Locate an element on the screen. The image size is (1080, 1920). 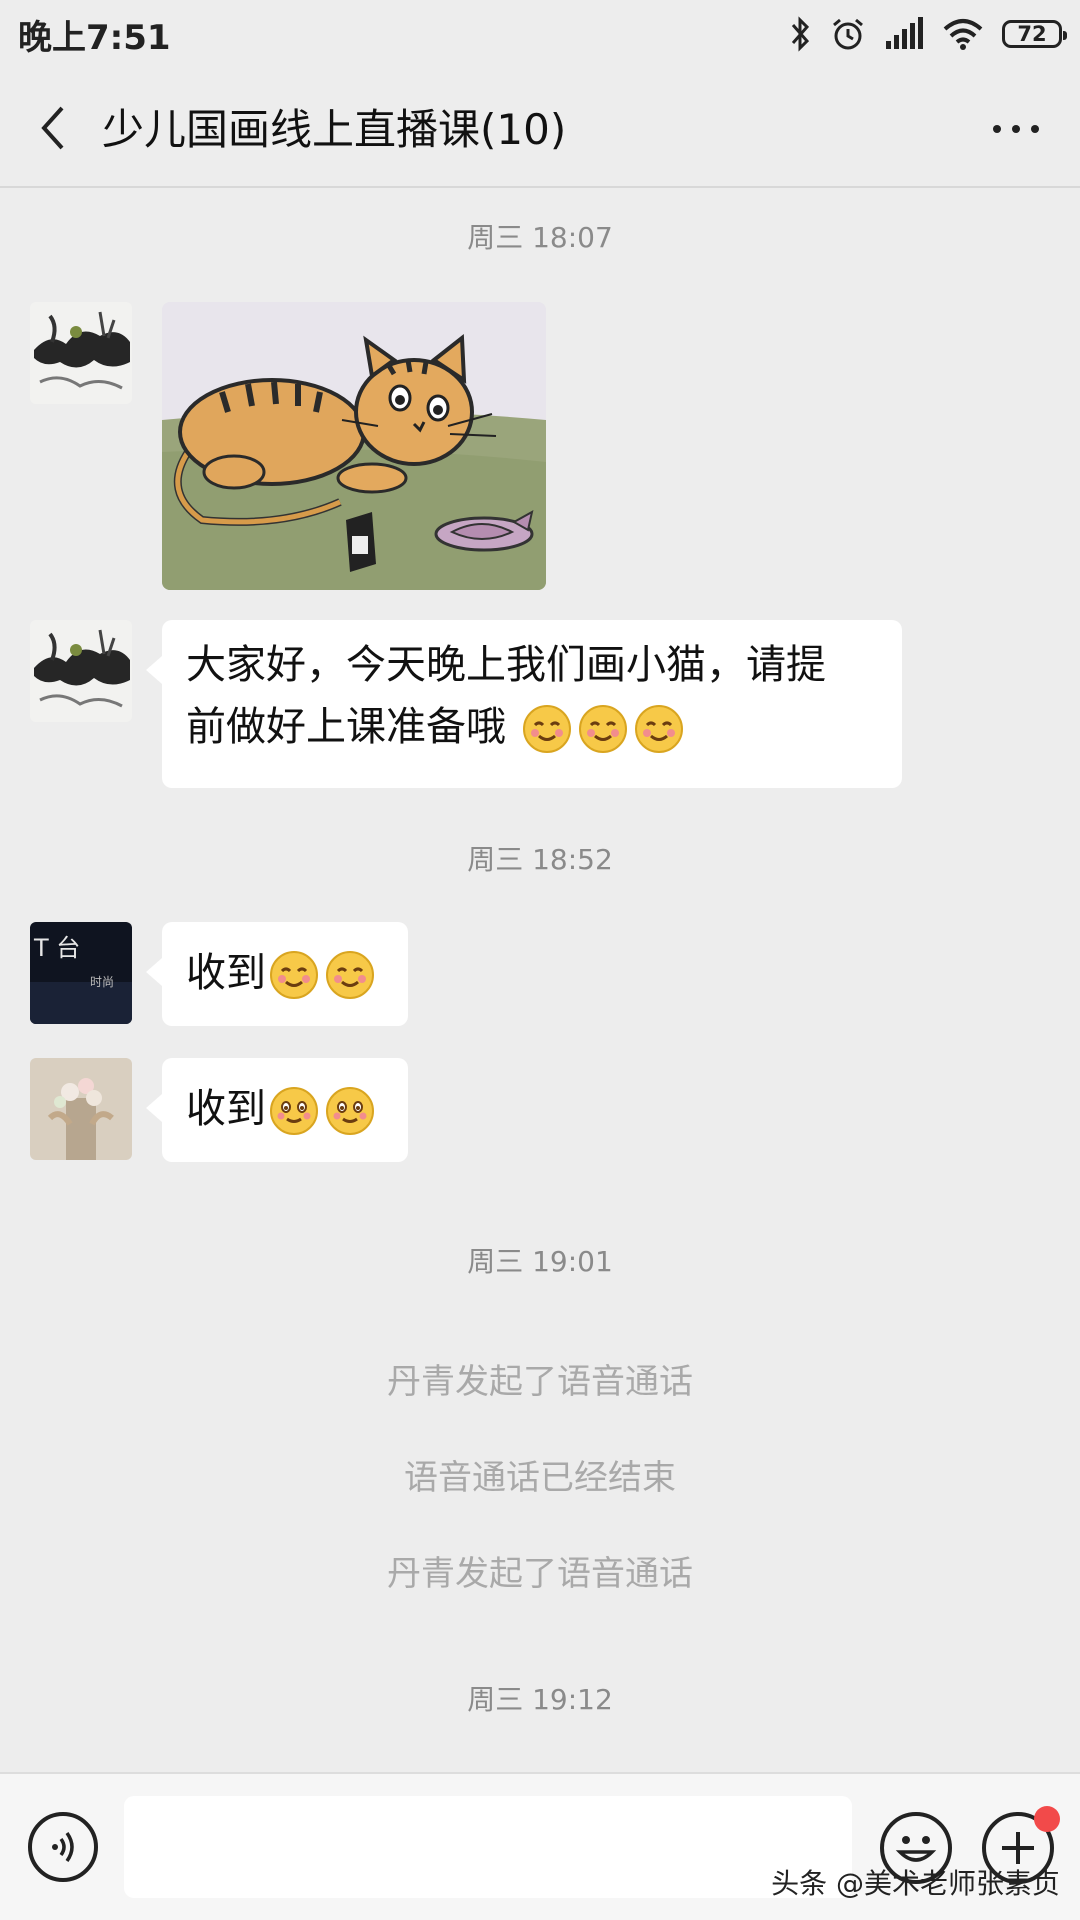
message-bubble: 大家好，今天晚上我们画小猫，请提 前做好上课准备哦 is located at coordinates (524, 704).